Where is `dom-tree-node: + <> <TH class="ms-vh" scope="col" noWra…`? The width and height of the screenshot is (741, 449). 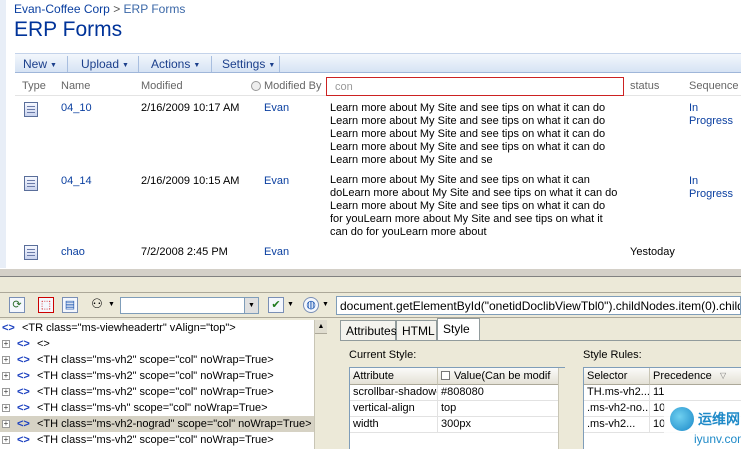 dom-tree-node: + <> <TH class="ms-vh" scope="col" noWra… is located at coordinates (162, 408).